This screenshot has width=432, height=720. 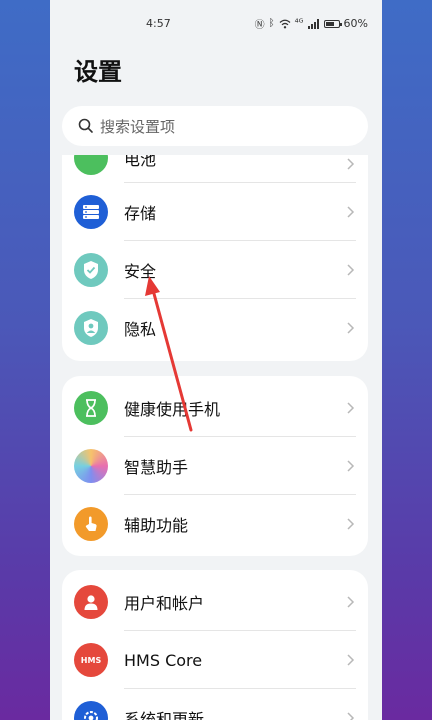 I want to click on user-icon, so click(x=91, y=602).